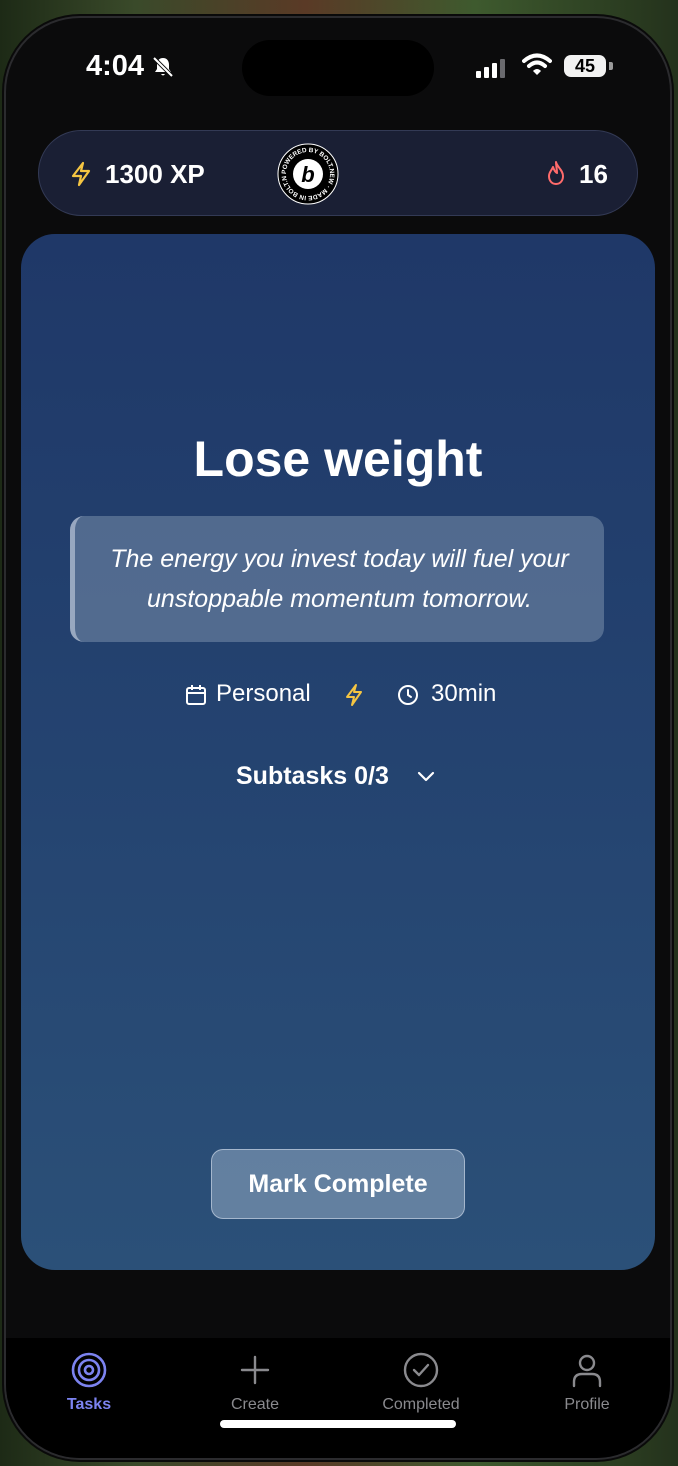  What do you see at coordinates (537, 67) in the screenshot?
I see `wifi-icon` at bounding box center [537, 67].